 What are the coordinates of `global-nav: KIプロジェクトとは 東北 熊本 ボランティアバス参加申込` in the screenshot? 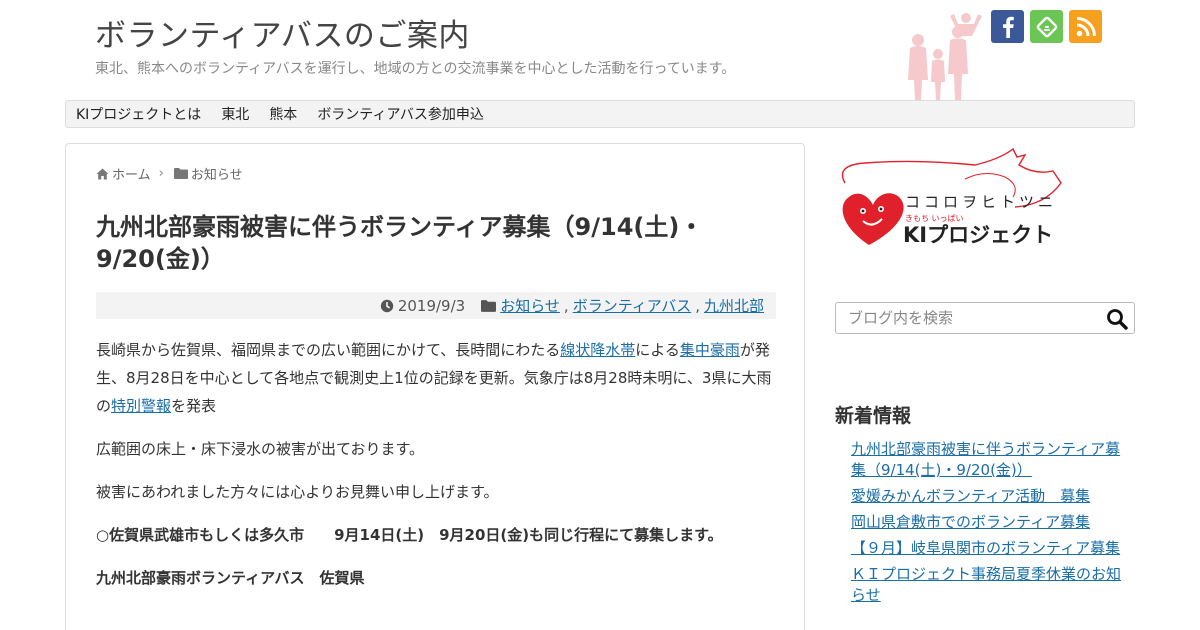 It's located at (600, 114).